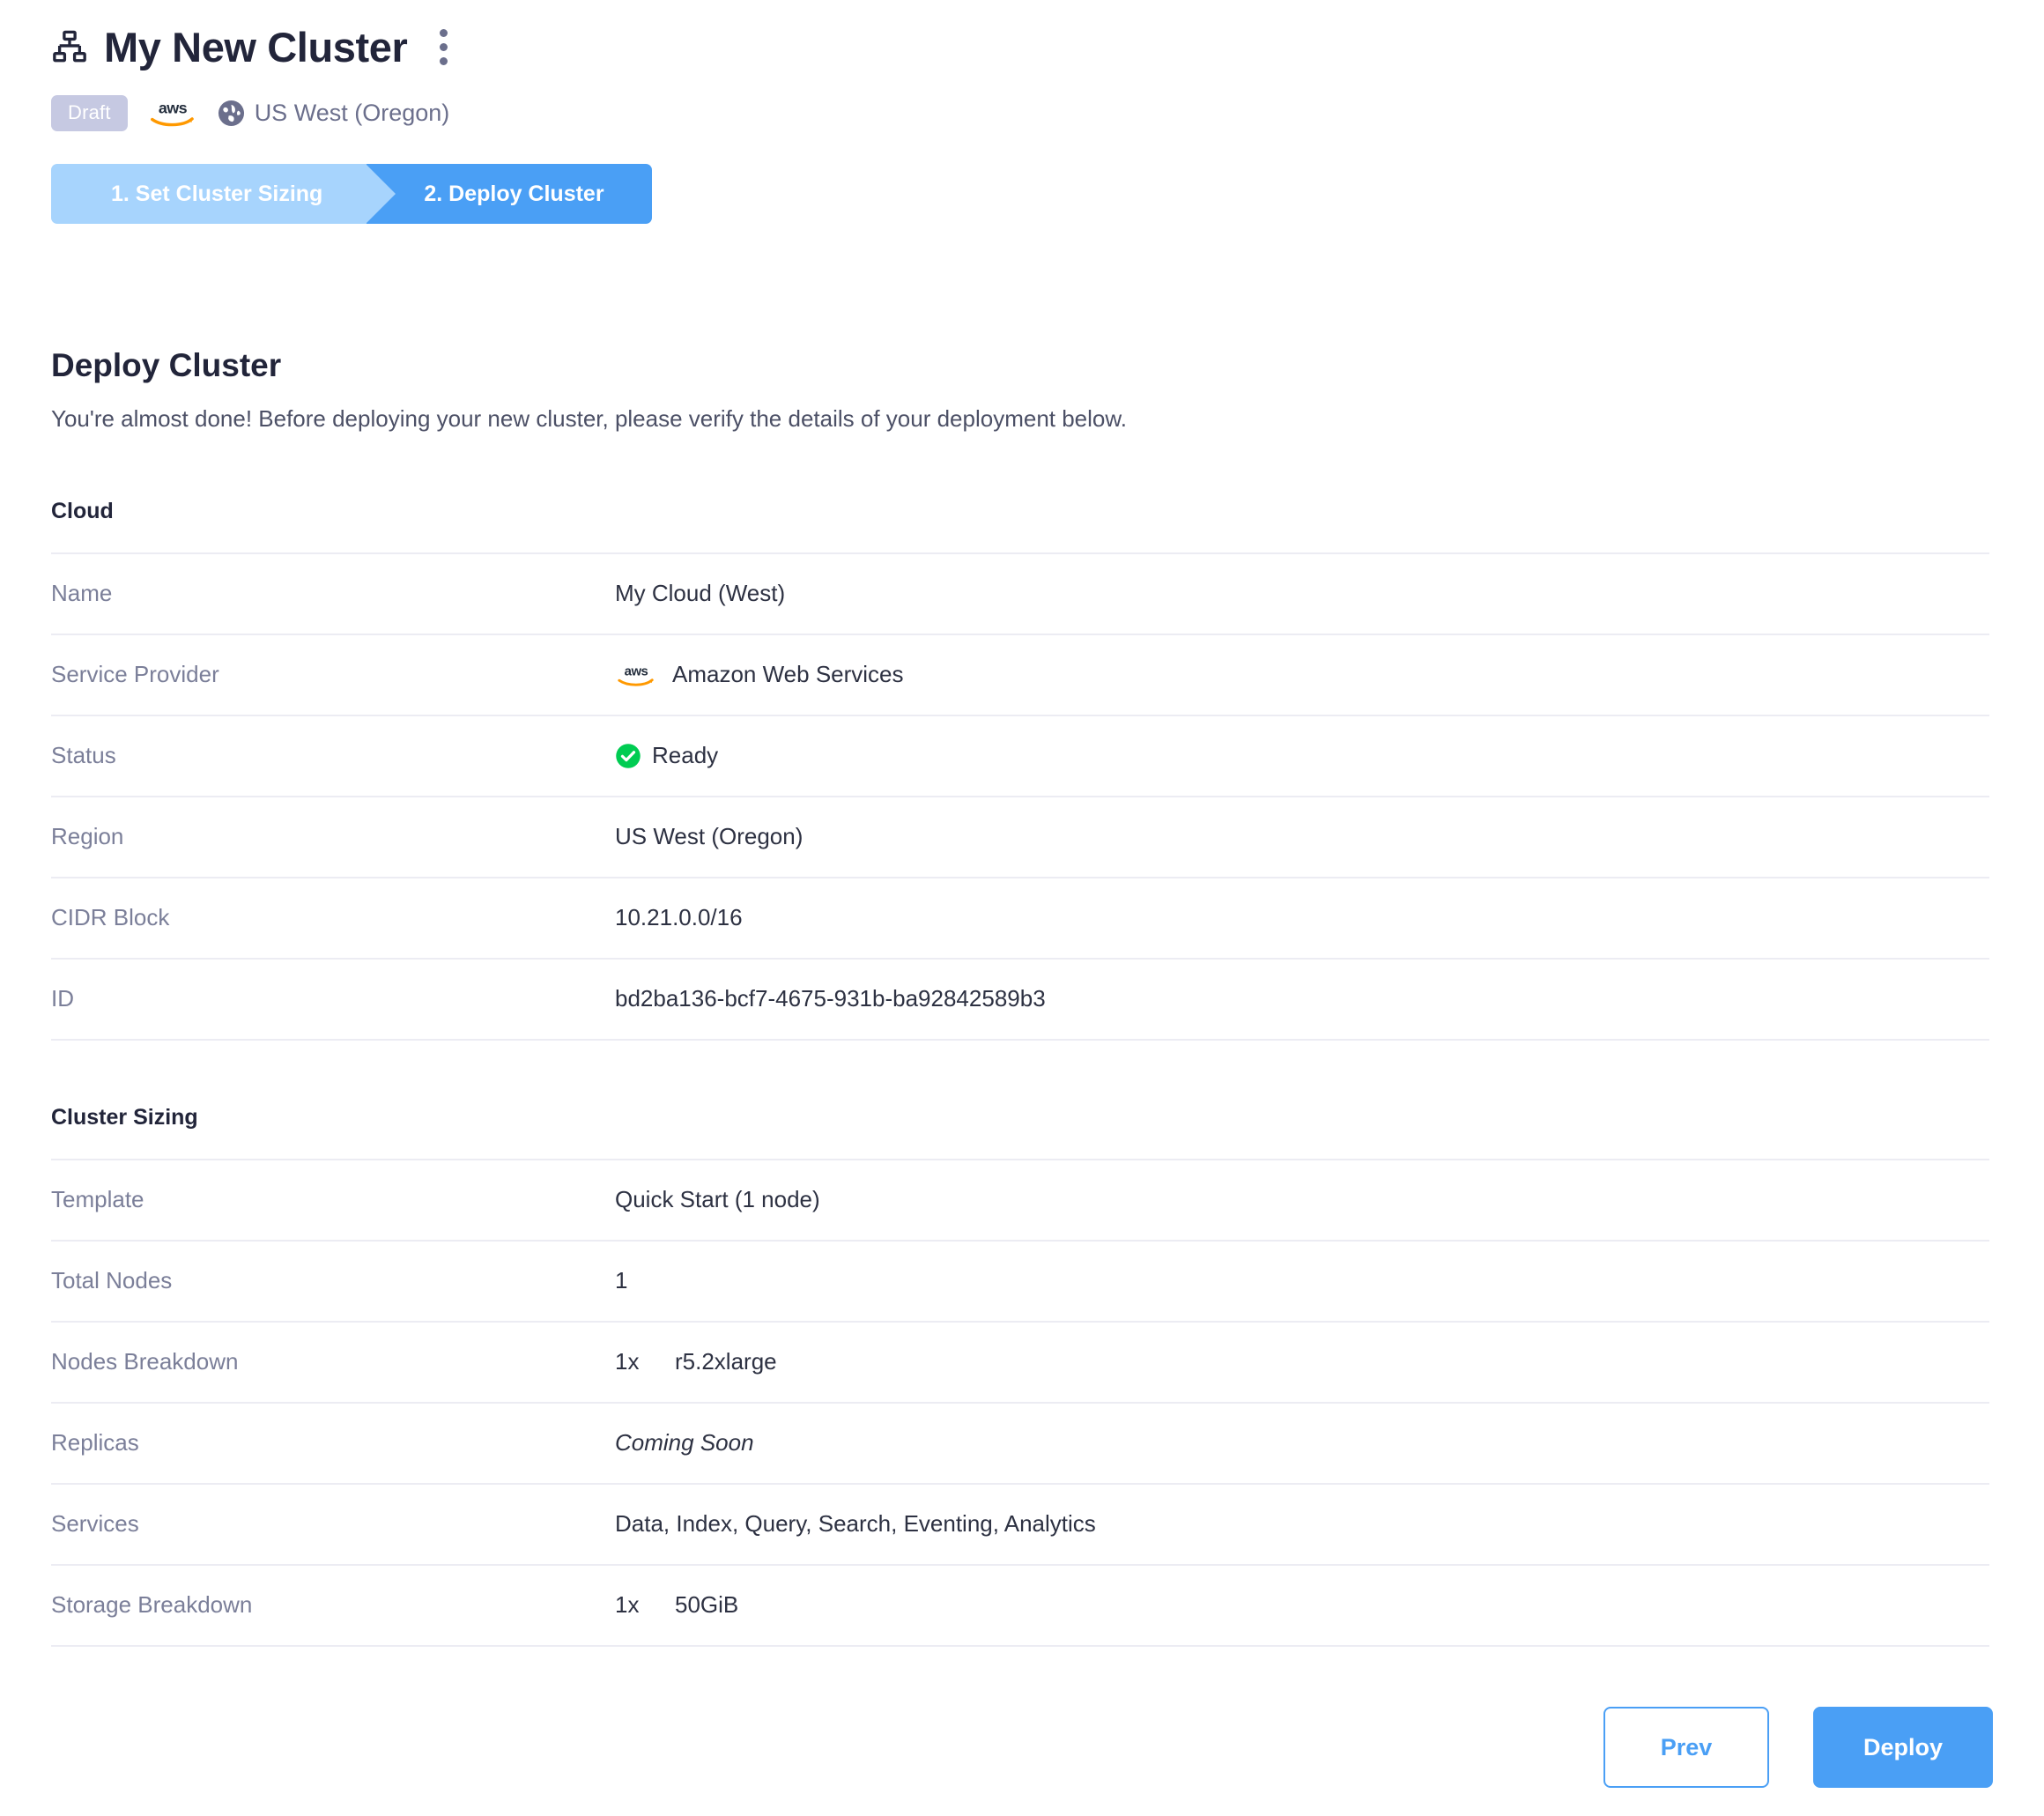  What do you see at coordinates (707, 1605) in the screenshot?
I see `row-value: 50GiB` at bounding box center [707, 1605].